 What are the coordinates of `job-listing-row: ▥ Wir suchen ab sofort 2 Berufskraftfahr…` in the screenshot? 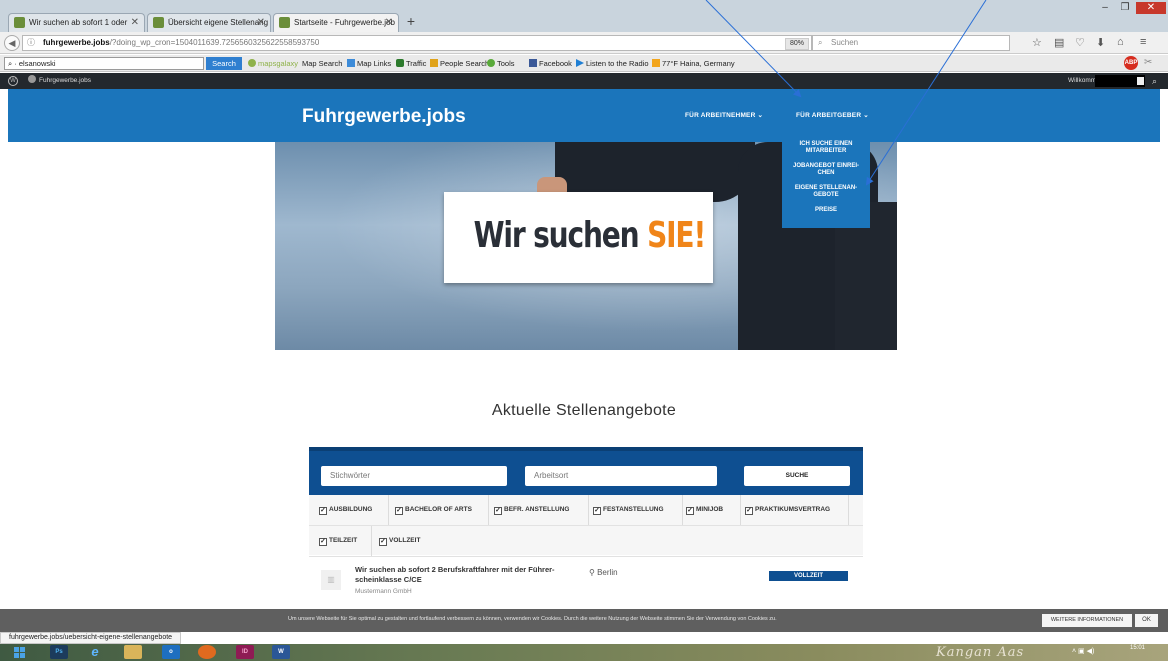 It's located at (586, 581).